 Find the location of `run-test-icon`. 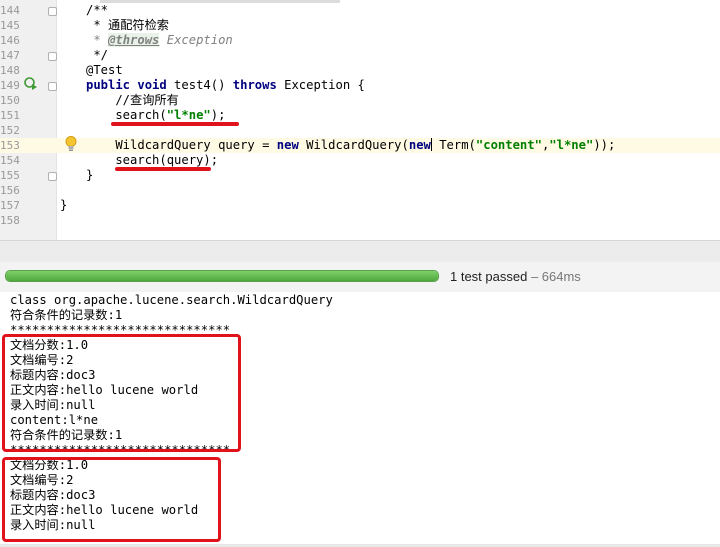

run-test-icon is located at coordinates (31, 83).